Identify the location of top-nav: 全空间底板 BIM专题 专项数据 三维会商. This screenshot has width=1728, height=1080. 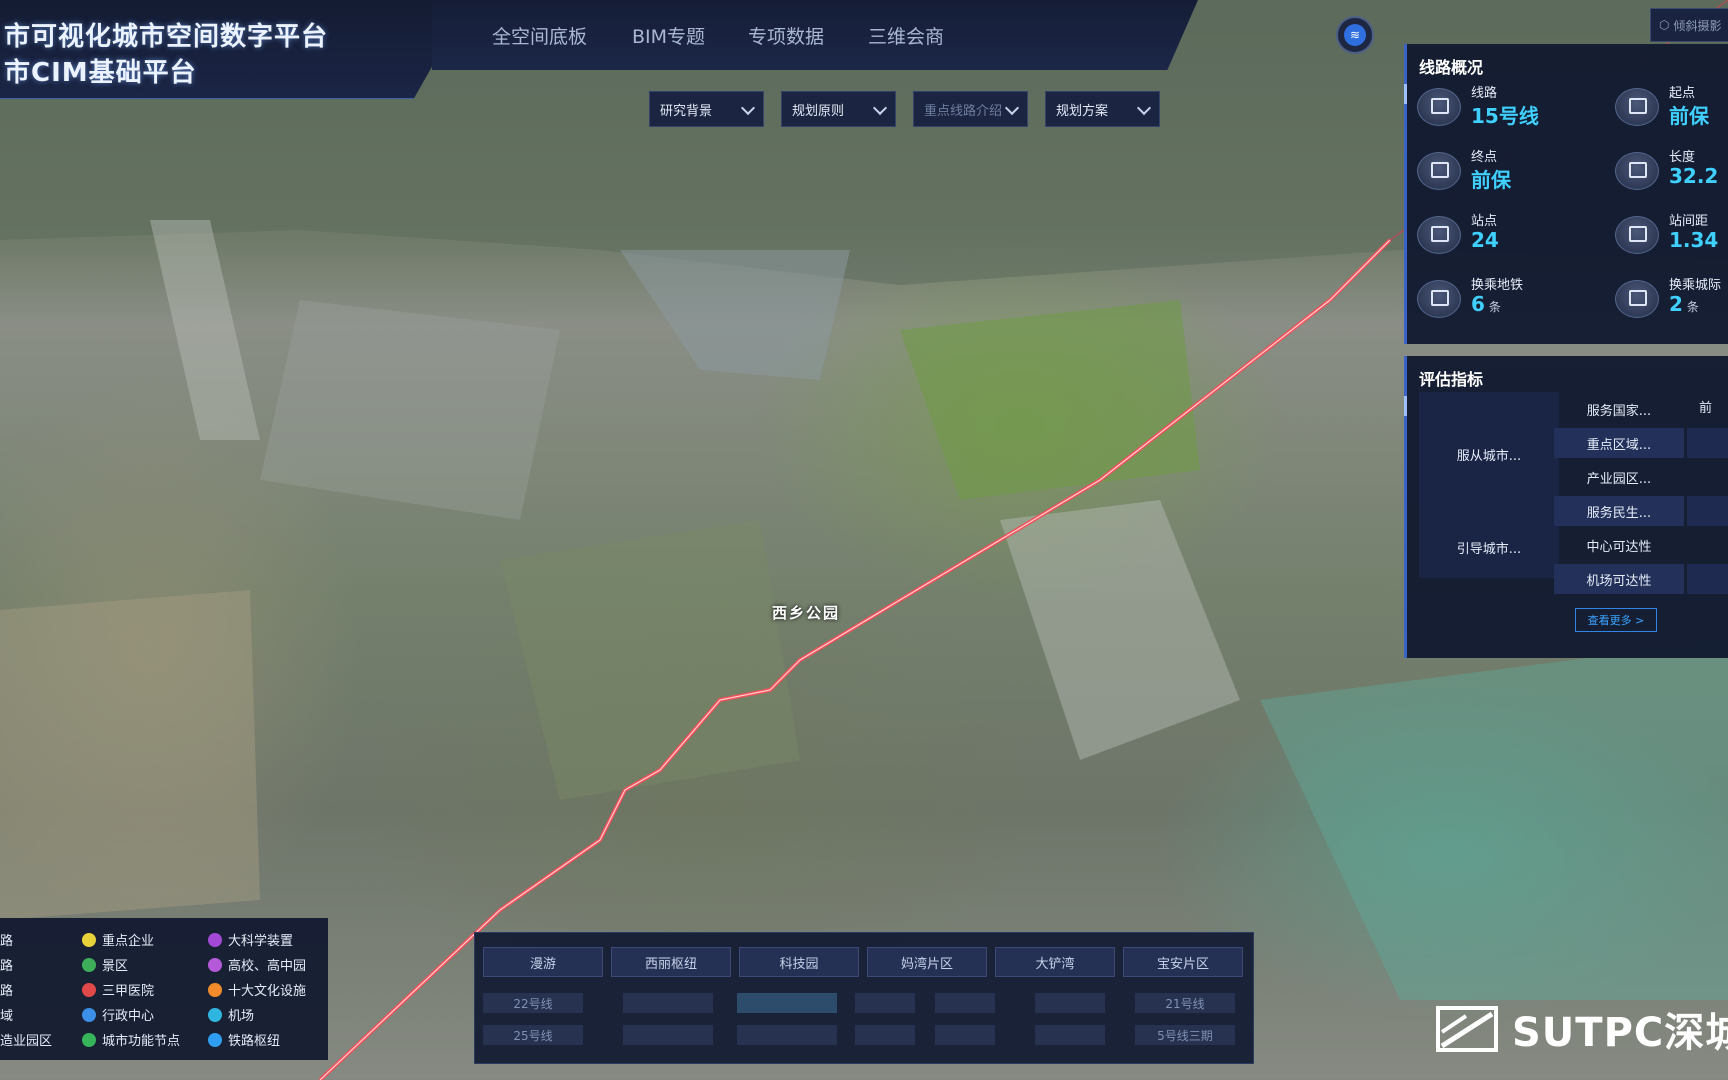
(815, 35).